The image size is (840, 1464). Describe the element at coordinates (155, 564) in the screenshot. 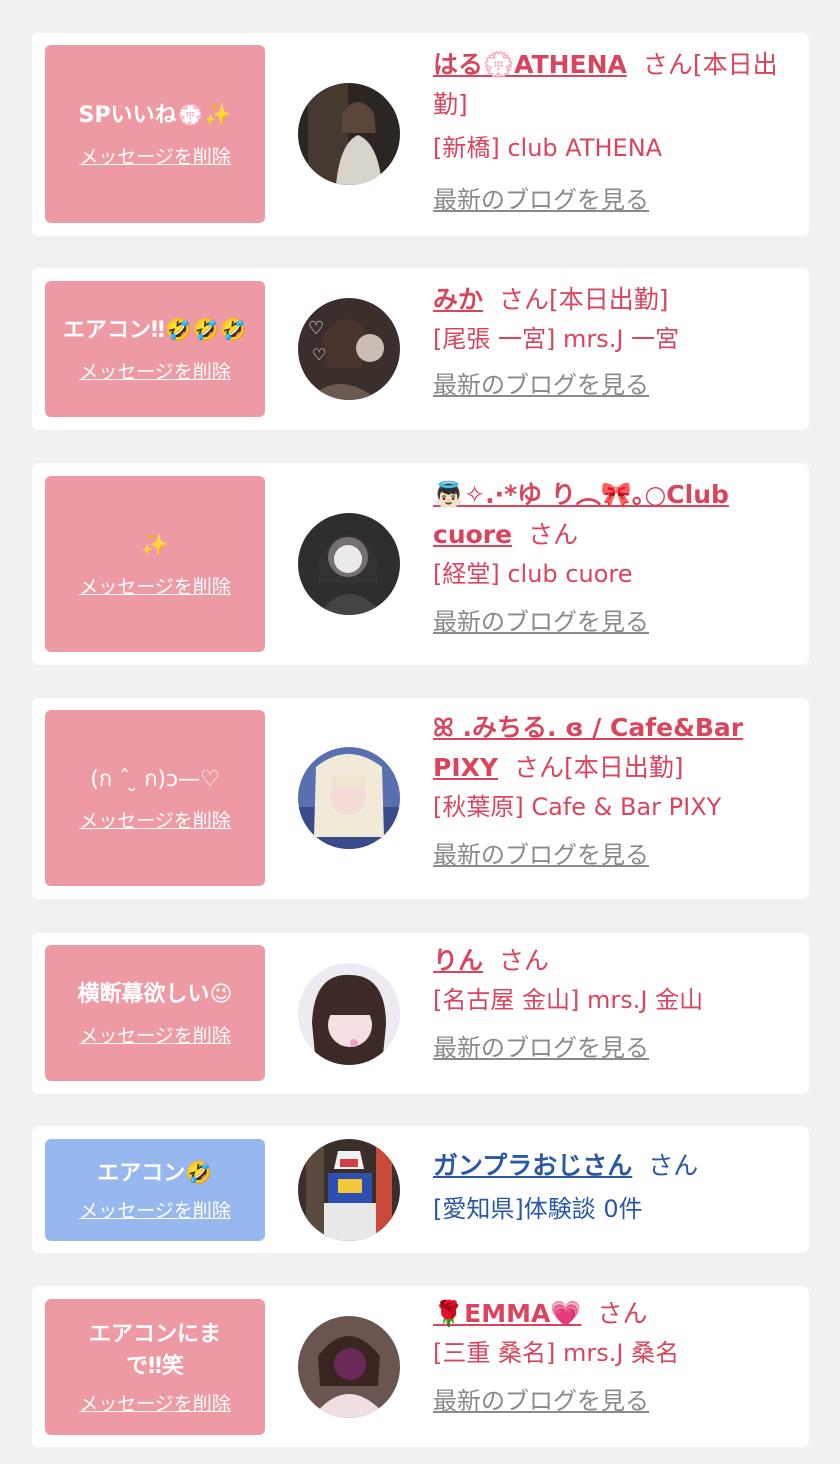

I see `message-bubble: ✨ メッセージを削除` at that location.